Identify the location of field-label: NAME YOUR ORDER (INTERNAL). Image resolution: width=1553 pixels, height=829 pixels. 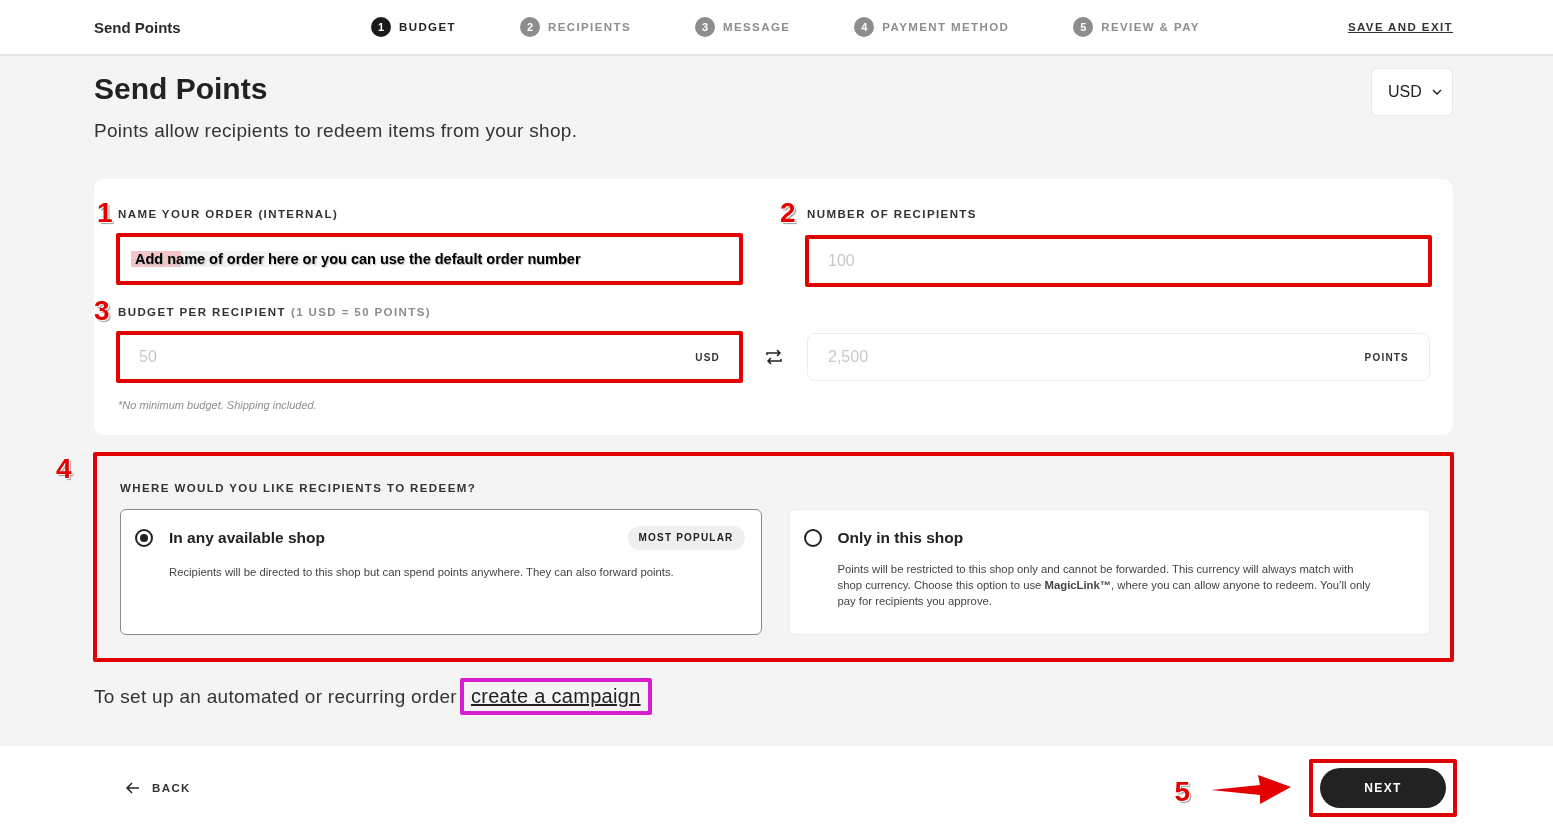
(229, 214).